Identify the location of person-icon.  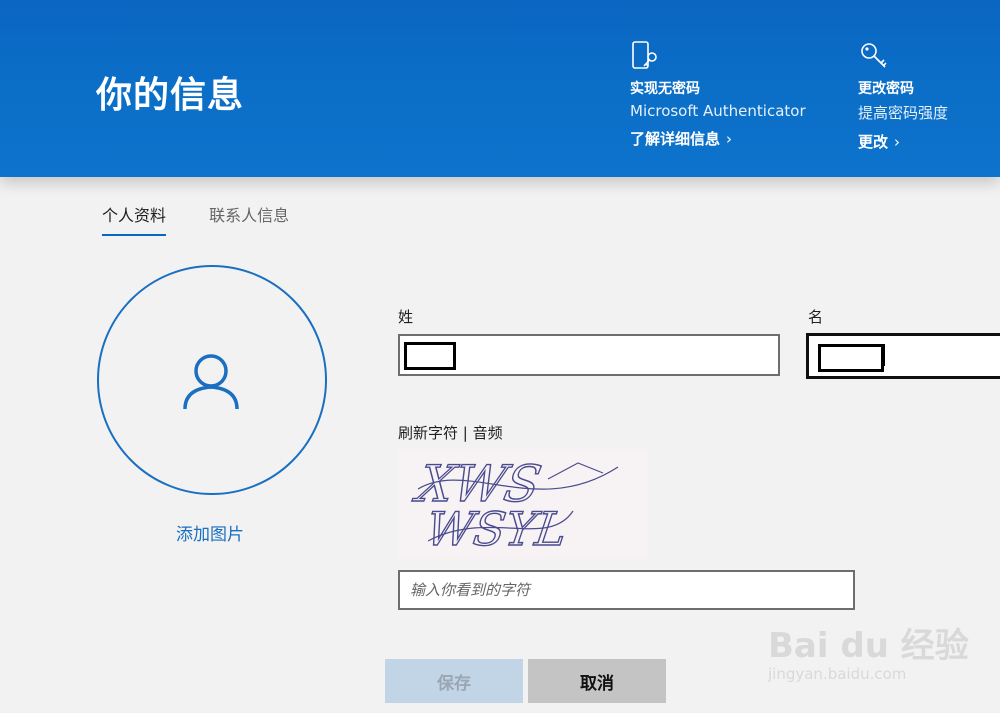
(211, 382).